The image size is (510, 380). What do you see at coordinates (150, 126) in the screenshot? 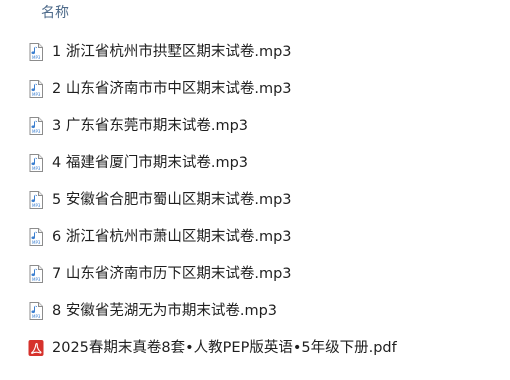
I see `file-name: 3 广东省东莞市期末试卷.mp3` at bounding box center [150, 126].